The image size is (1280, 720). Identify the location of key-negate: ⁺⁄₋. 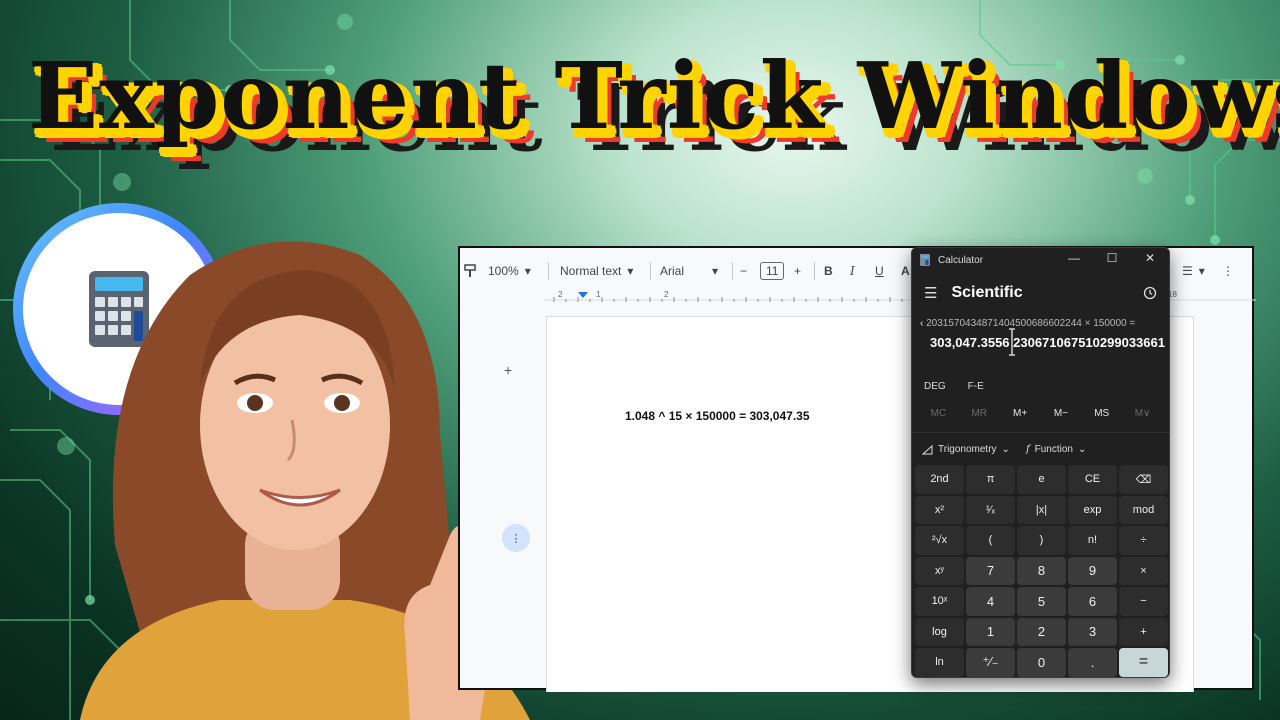
(990, 662).